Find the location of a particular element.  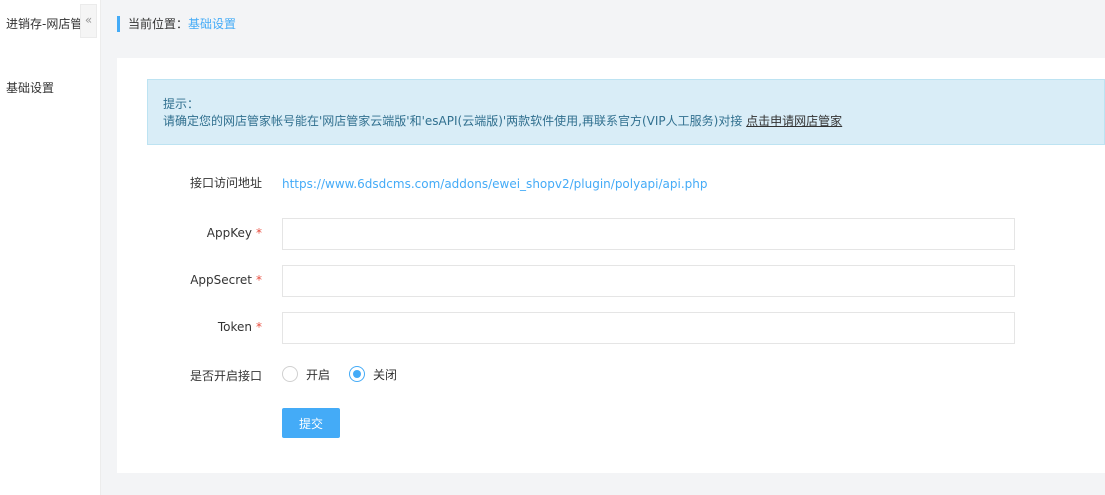

token-label: Token * is located at coordinates (240, 327).